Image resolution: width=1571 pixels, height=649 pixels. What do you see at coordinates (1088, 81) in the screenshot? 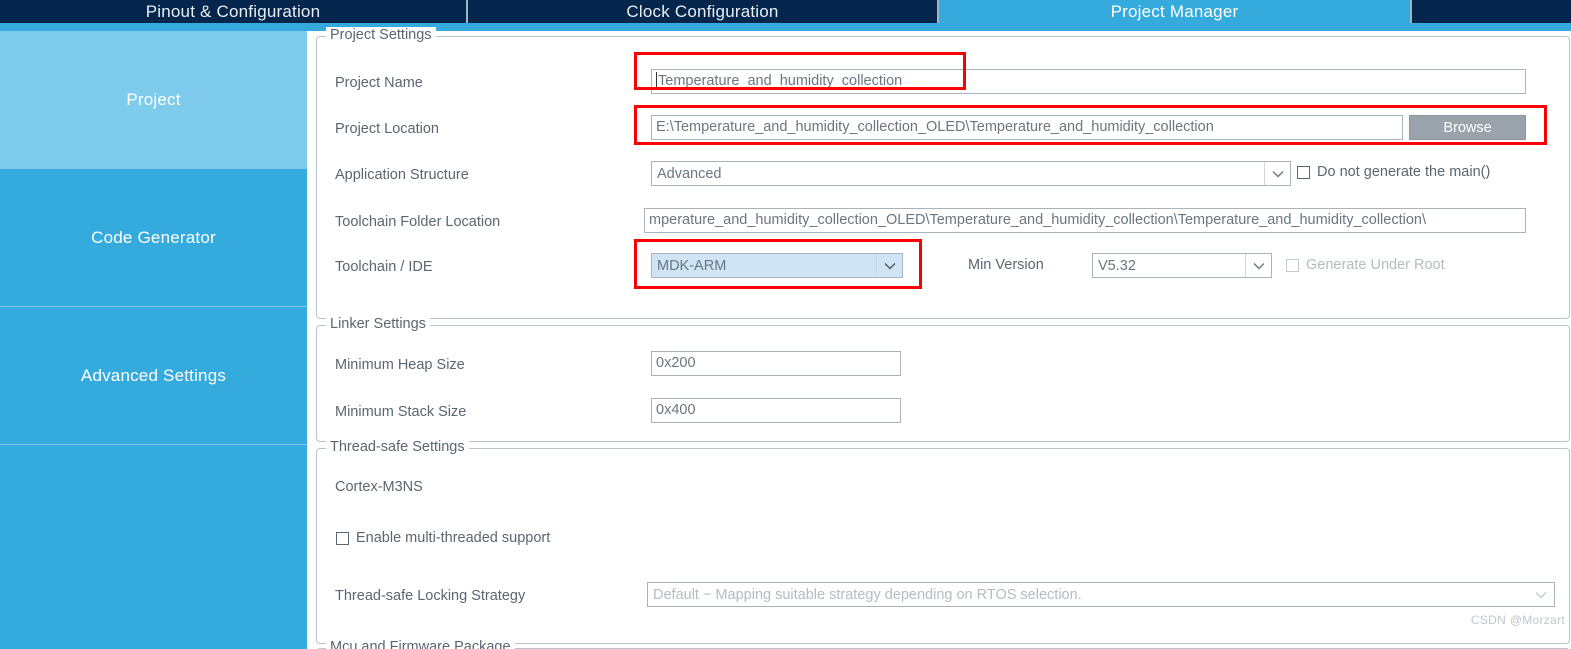
I see `project-name-input: Temperature_and_humidity_collection` at bounding box center [1088, 81].